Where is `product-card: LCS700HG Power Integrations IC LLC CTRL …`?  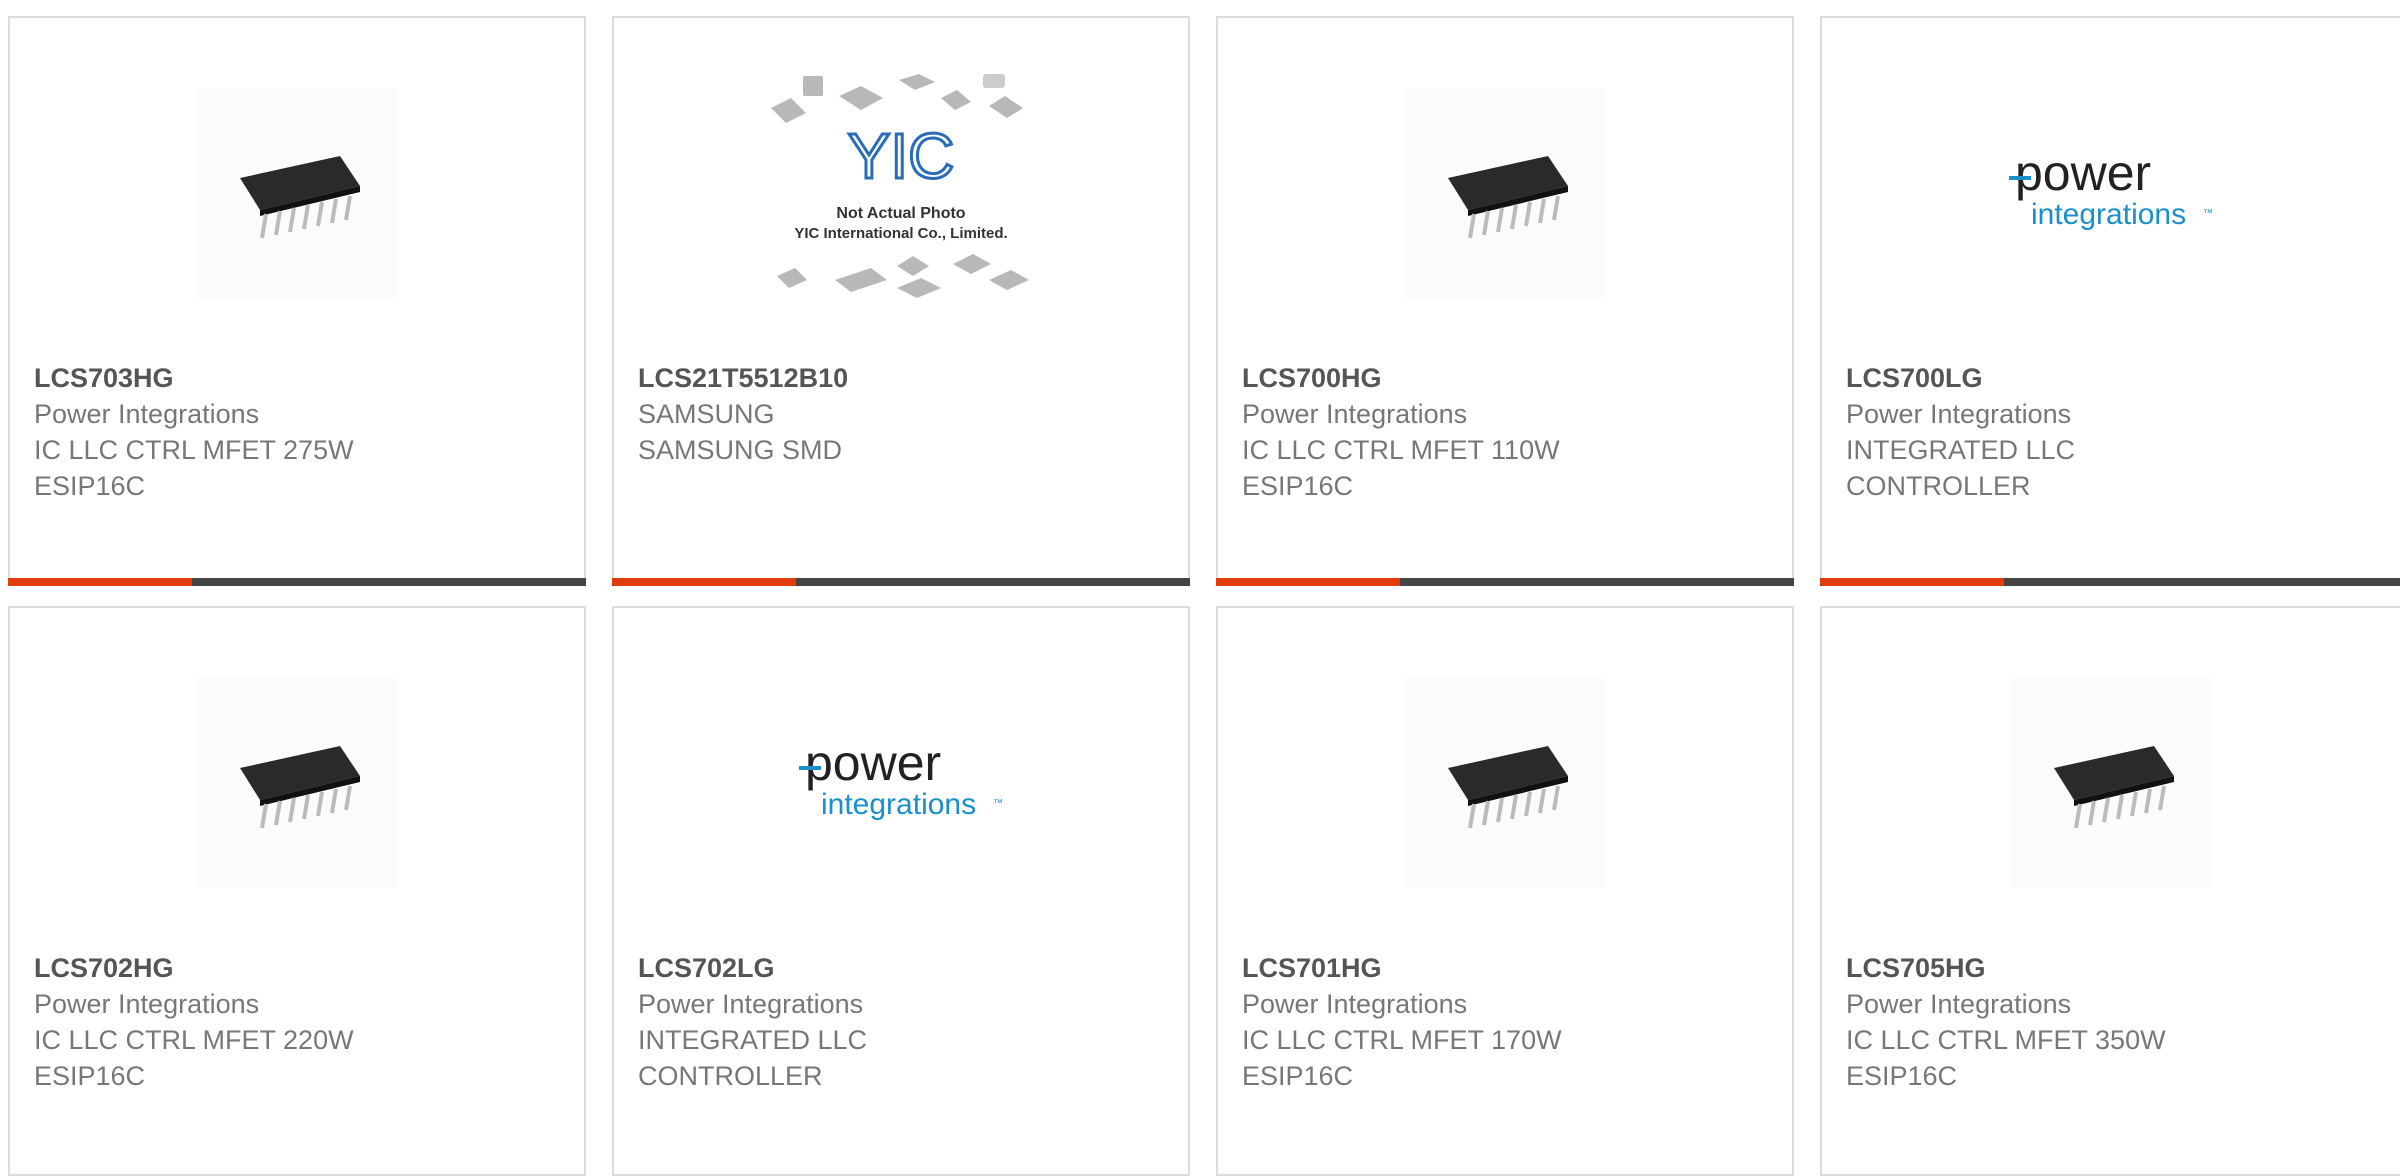
product-card: LCS700HG Power Integrations IC LLC CTRL … is located at coordinates (1505, 301).